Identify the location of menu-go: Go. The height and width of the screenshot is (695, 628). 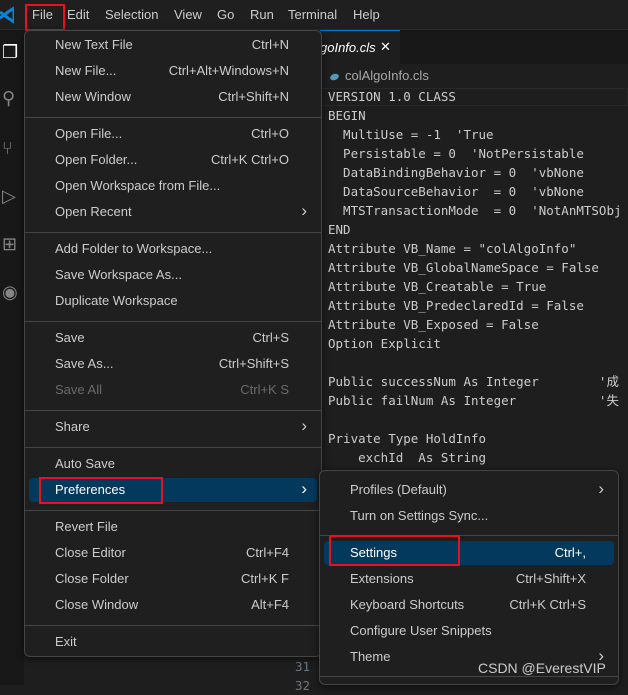
(225, 14).